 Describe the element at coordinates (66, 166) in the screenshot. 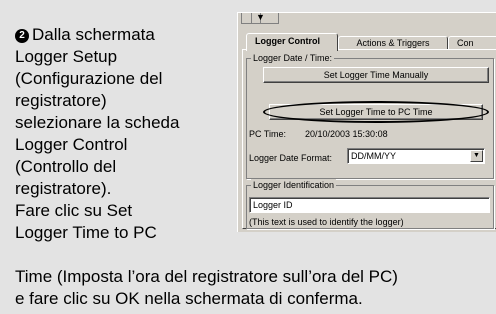

I see `instruction-line: (Controllo del` at that location.